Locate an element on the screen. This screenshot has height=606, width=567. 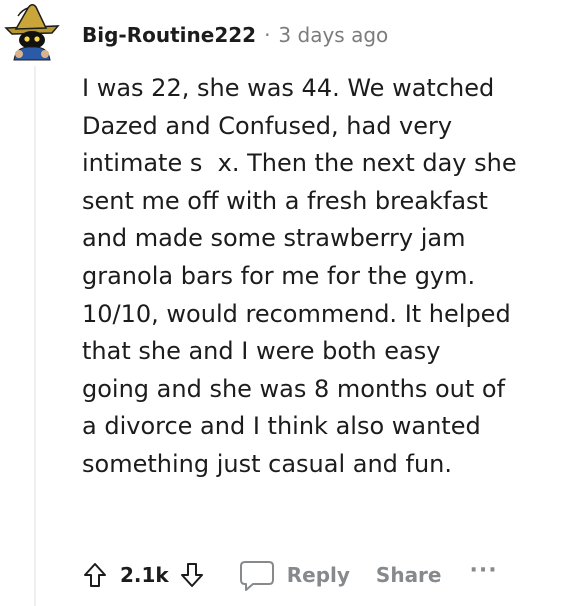
comment-line: something just casual and fun. is located at coordinates (267, 463).